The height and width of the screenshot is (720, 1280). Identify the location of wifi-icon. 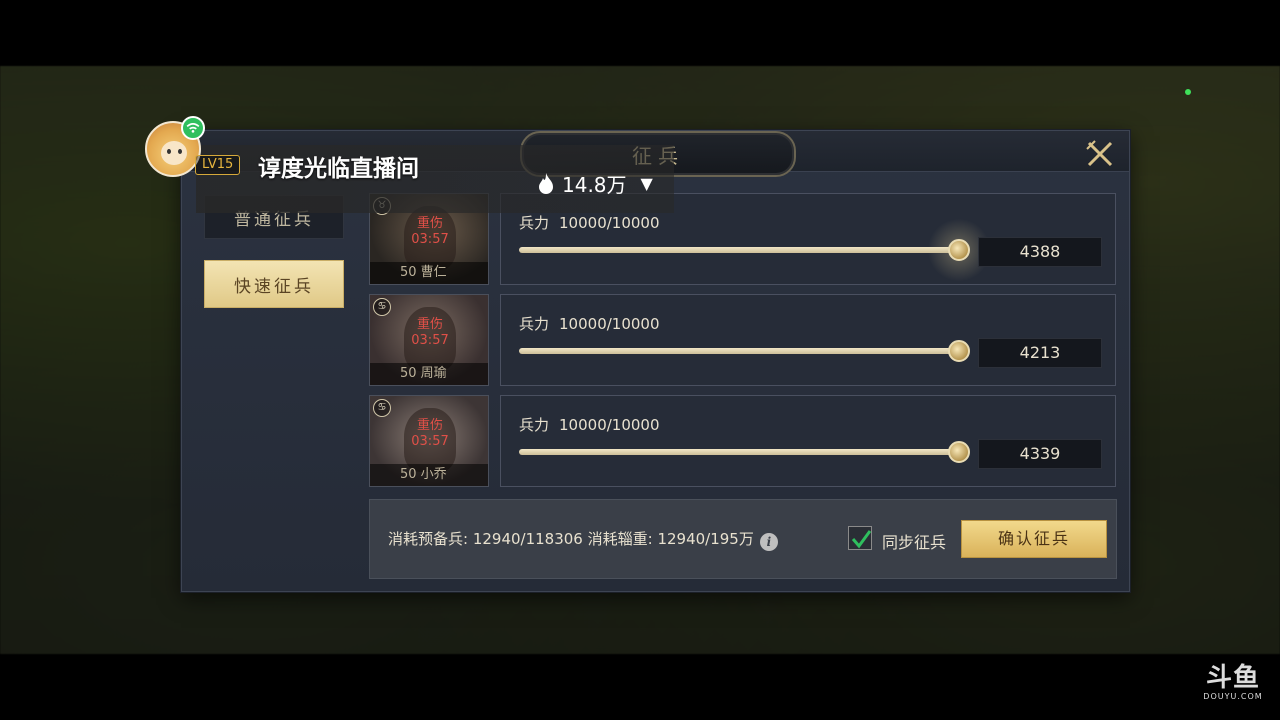
(193, 128).